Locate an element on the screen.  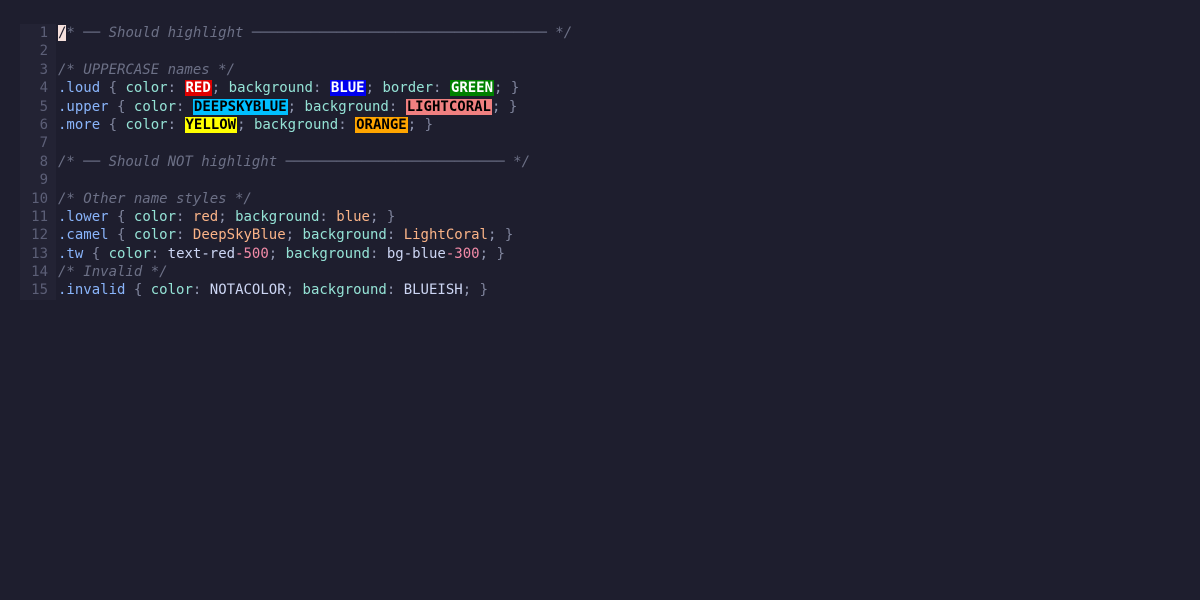
css-selector: .invalid is located at coordinates (92, 290).